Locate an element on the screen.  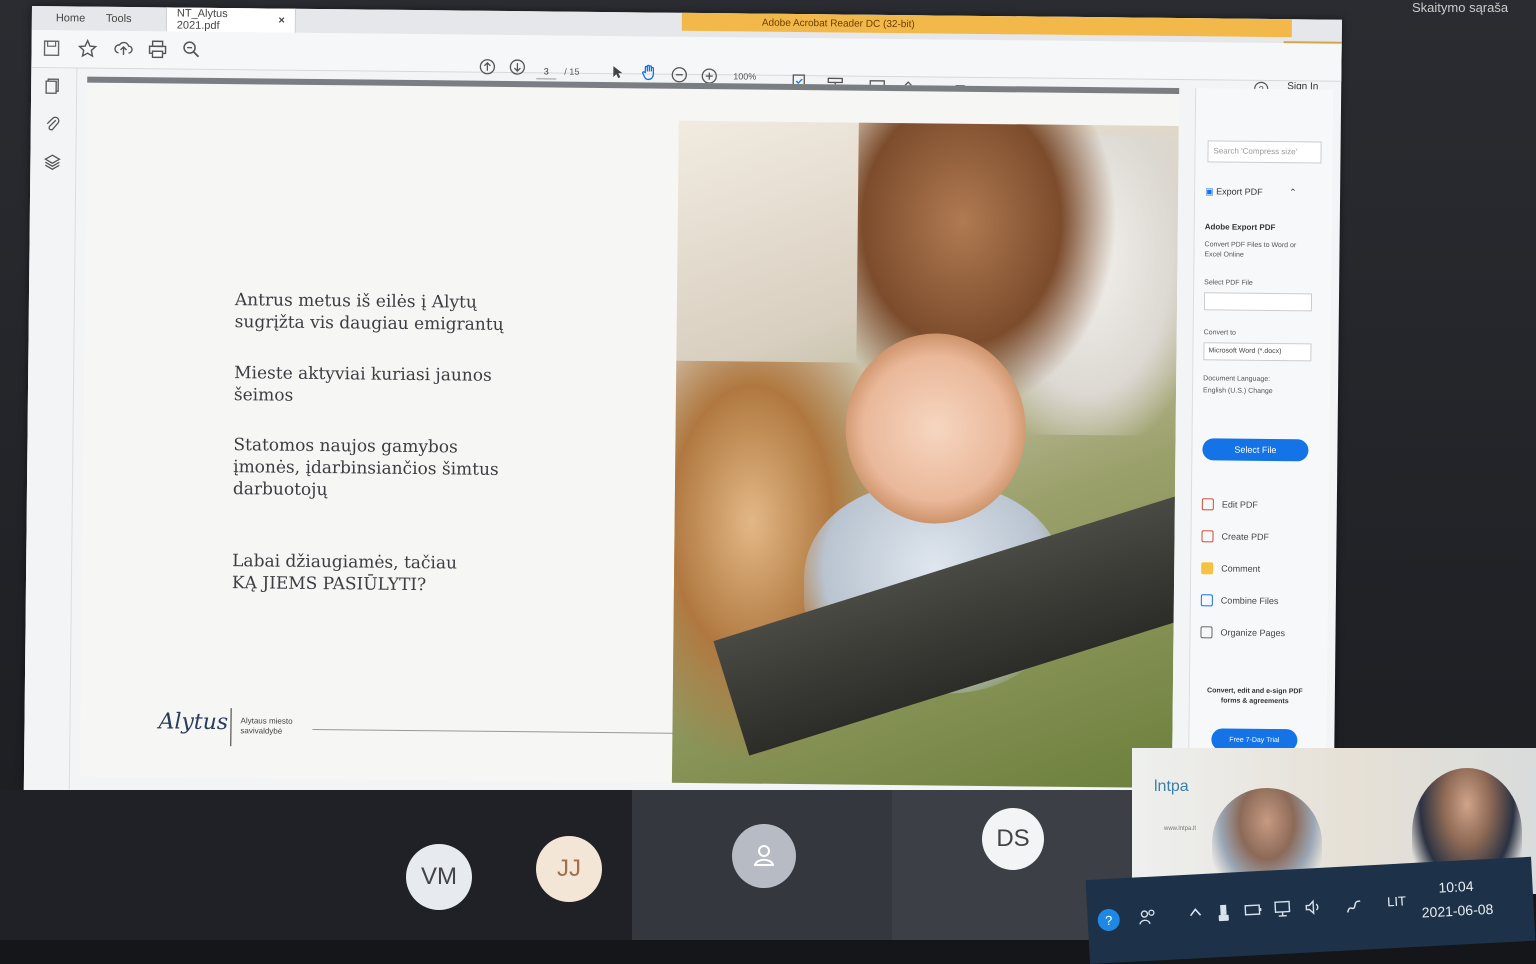
app-title: Adobe Acrobat Reader DC (32-bit) is located at coordinates (986, 25).